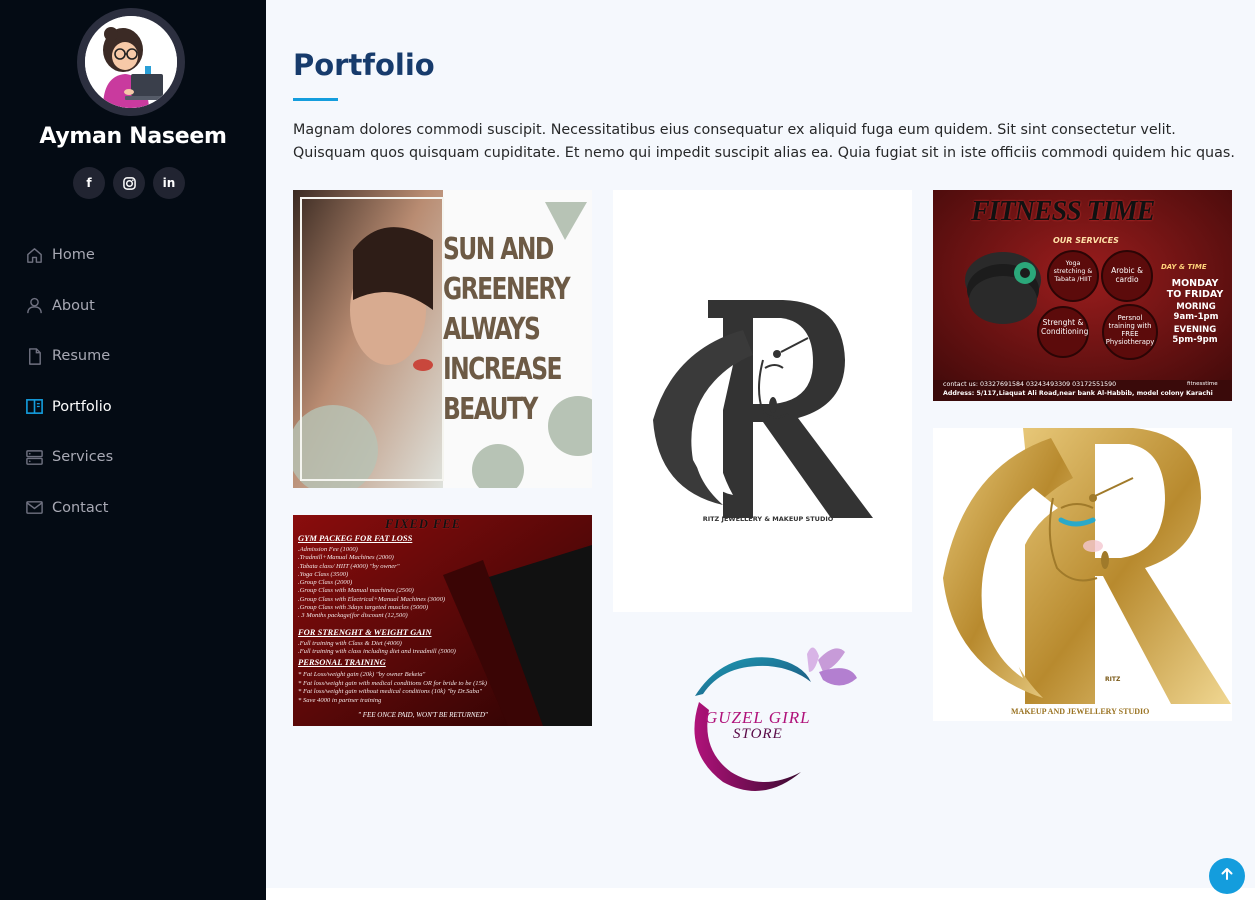  I want to click on fitness-title: FITNESS TIME, so click(1063, 211).